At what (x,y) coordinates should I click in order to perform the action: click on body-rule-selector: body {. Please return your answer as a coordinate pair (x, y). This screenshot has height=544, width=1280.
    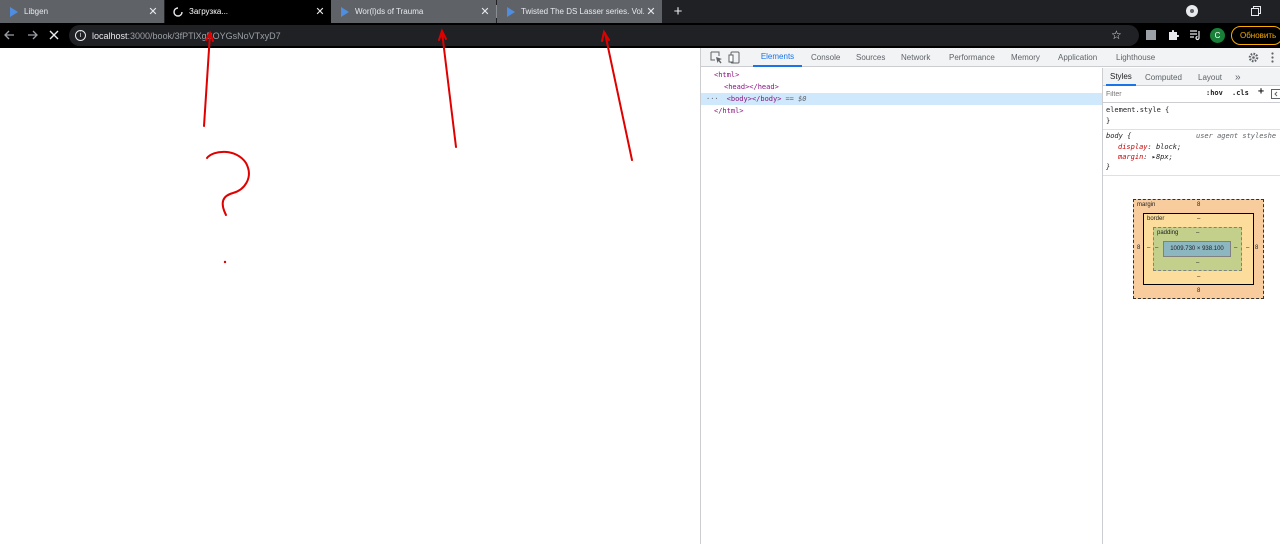
    Looking at the image, I should click on (1118, 136).